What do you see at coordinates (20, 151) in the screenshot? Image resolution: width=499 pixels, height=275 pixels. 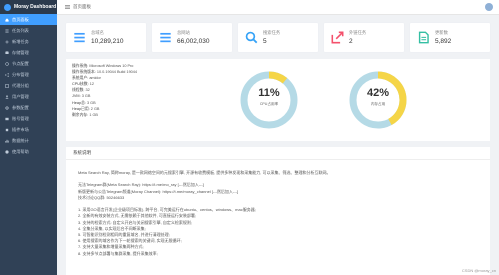 I see `sidebar-item-label: 使用帮助` at bounding box center [20, 151].